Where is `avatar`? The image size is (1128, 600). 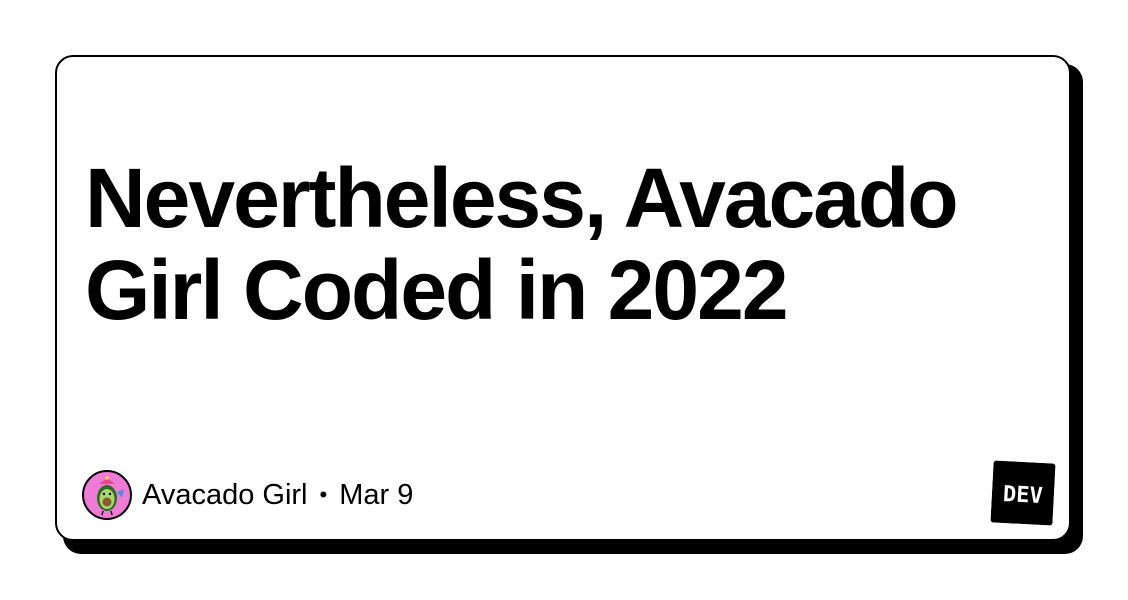
avatar is located at coordinates (107, 495).